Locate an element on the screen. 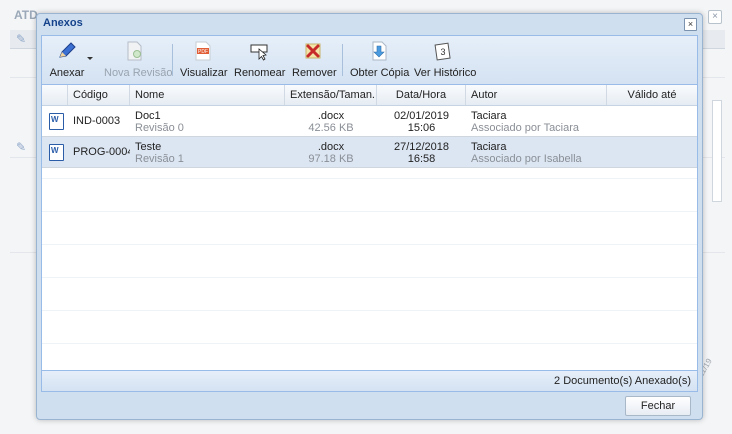  status-bar: 2 Documento(s) Anexado(s) is located at coordinates (369, 380).